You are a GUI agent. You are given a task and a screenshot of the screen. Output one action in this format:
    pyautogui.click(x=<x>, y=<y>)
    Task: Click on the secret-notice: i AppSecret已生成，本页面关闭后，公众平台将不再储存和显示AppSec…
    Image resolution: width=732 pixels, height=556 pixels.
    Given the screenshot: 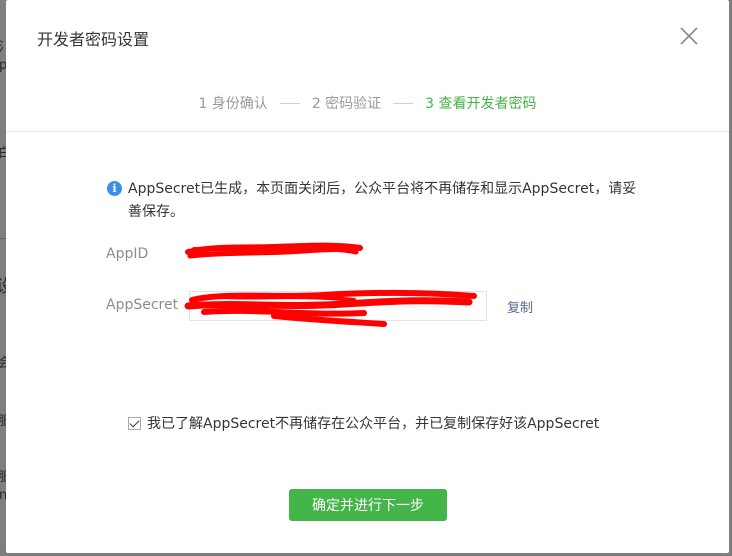 What is the action you would take?
    pyautogui.click(x=377, y=201)
    